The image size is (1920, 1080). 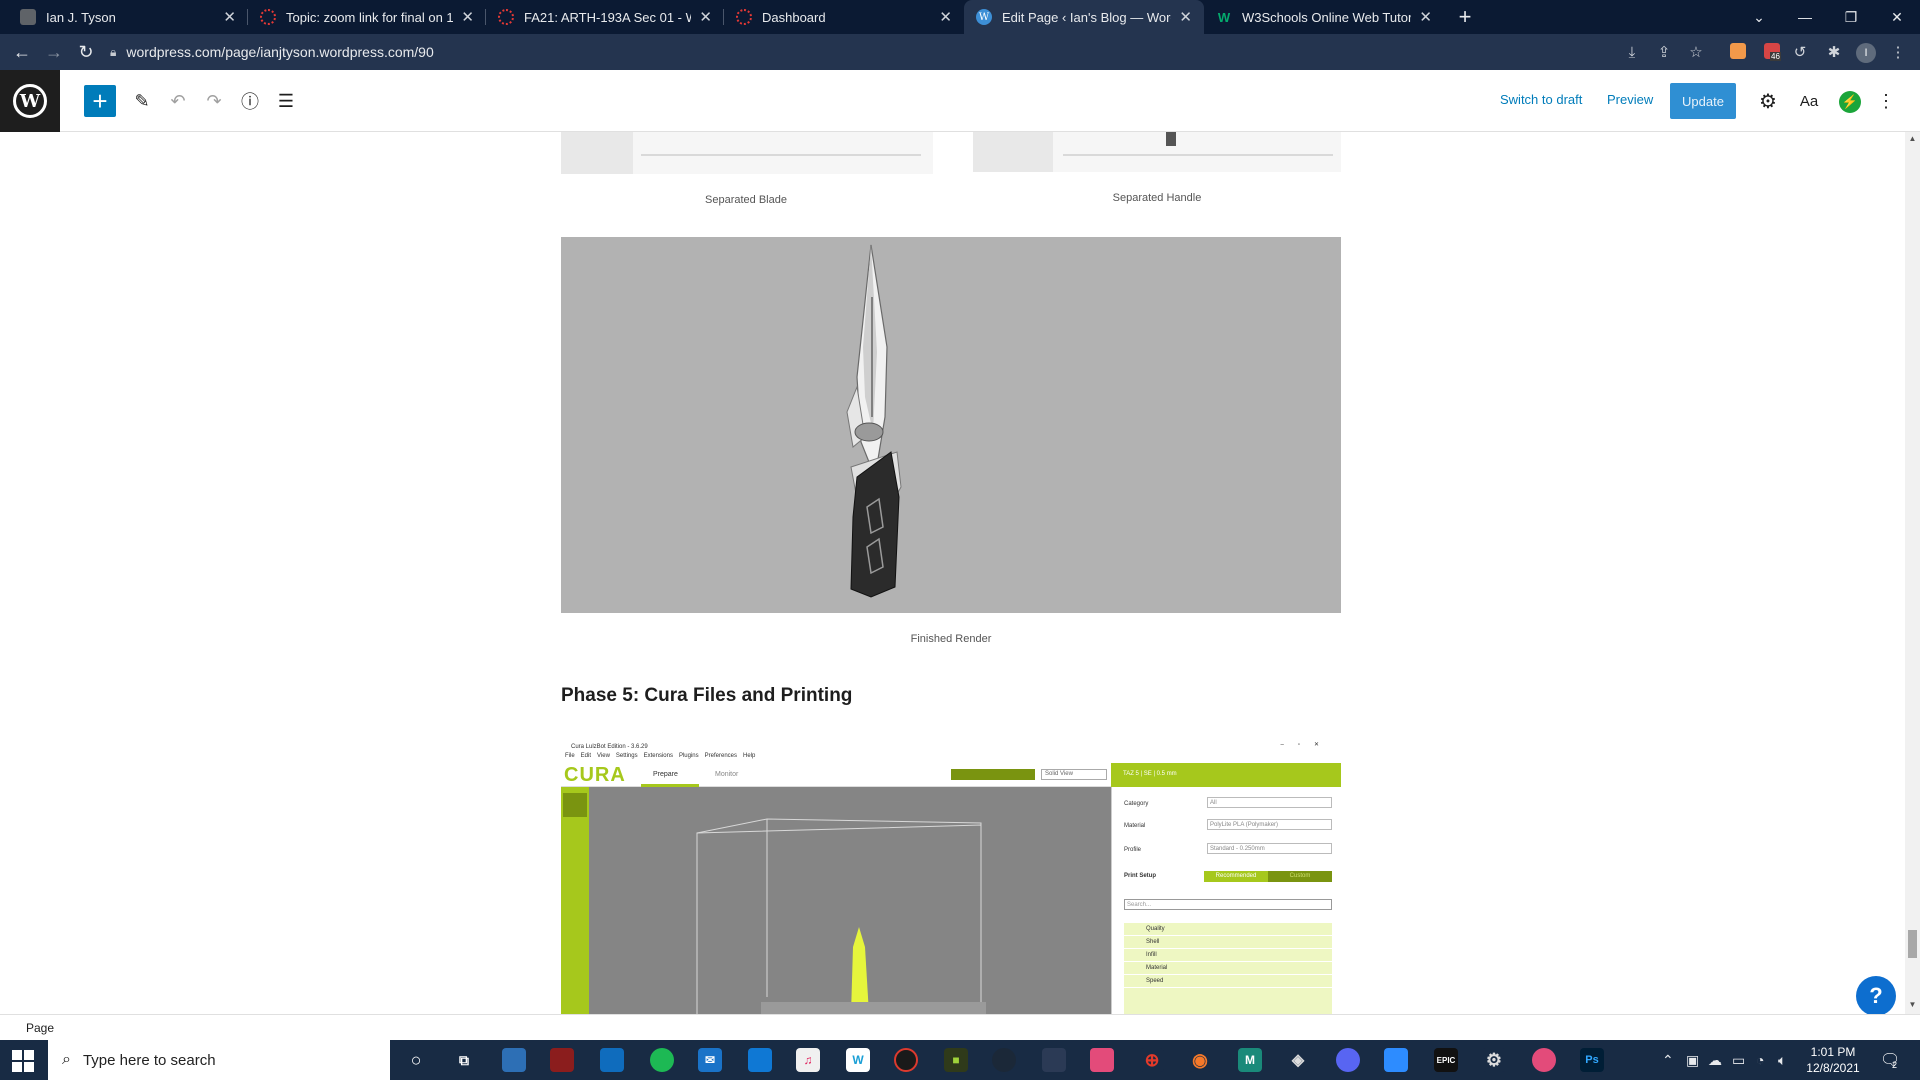 I want to click on photoshop-icon: Ps, so click(x=1592, y=1060).